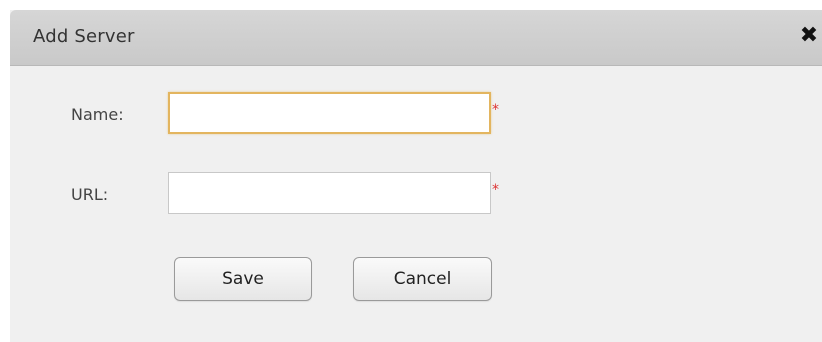 This screenshot has width=822, height=342. I want to click on name-label: Name:, so click(97, 114).